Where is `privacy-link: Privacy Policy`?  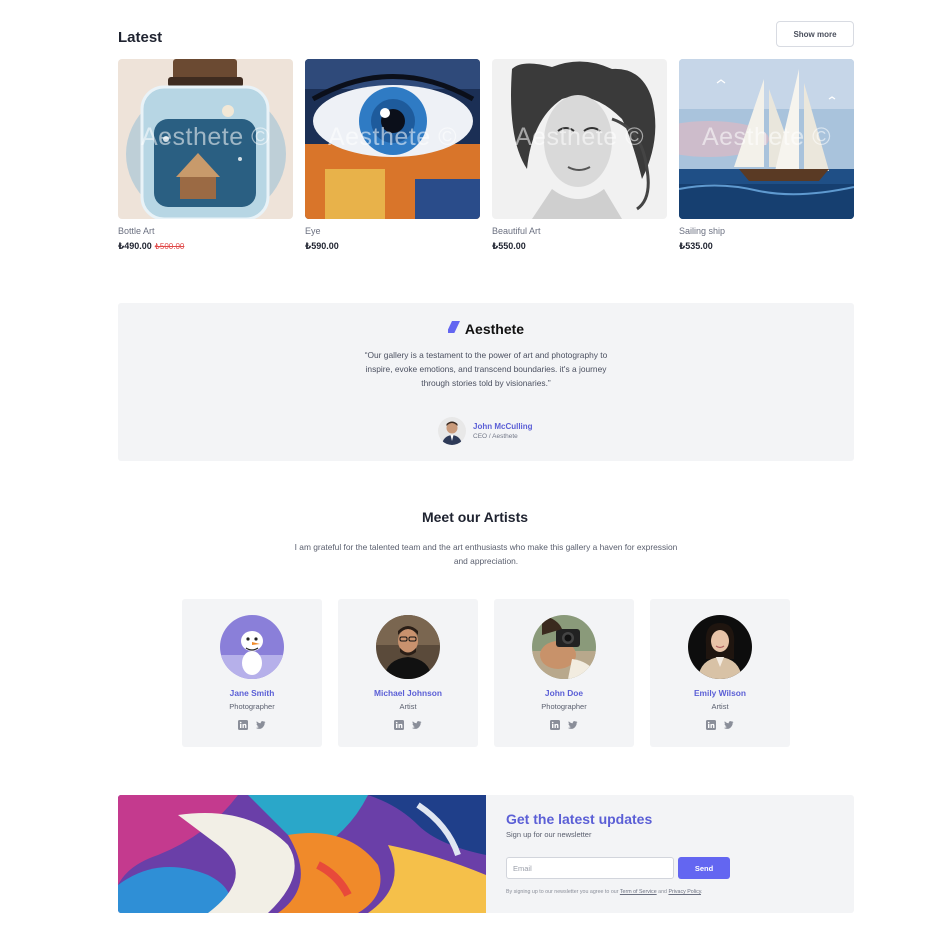
privacy-link: Privacy Policy is located at coordinates (684, 892).